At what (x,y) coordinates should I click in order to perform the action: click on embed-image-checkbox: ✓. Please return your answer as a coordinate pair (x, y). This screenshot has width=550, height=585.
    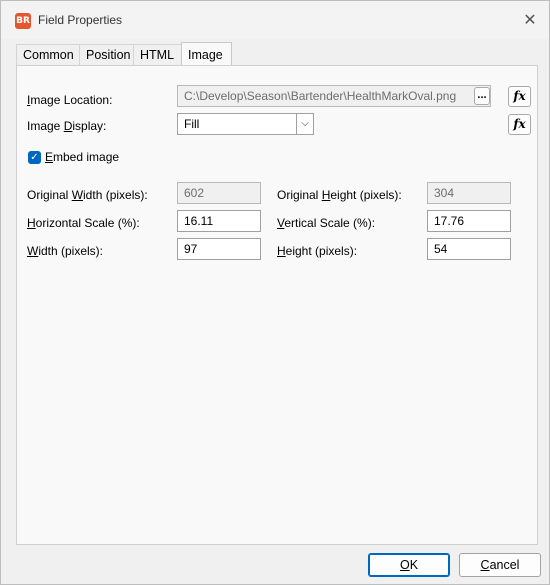
    Looking at the image, I should click on (34, 157).